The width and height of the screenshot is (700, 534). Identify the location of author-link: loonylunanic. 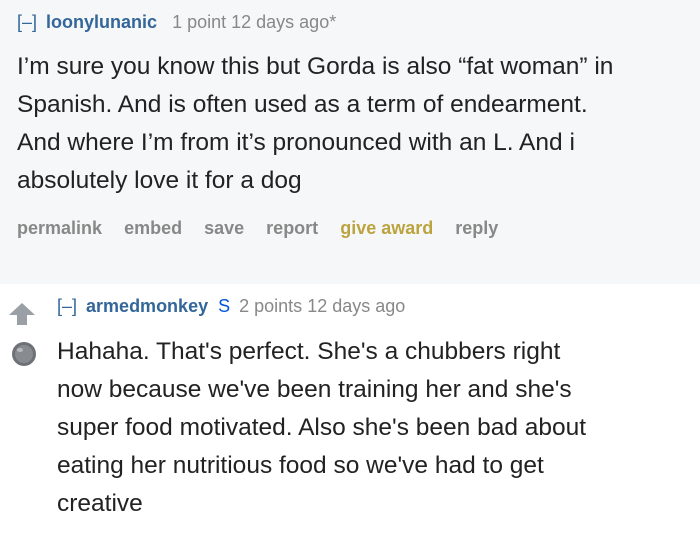
(101, 22).